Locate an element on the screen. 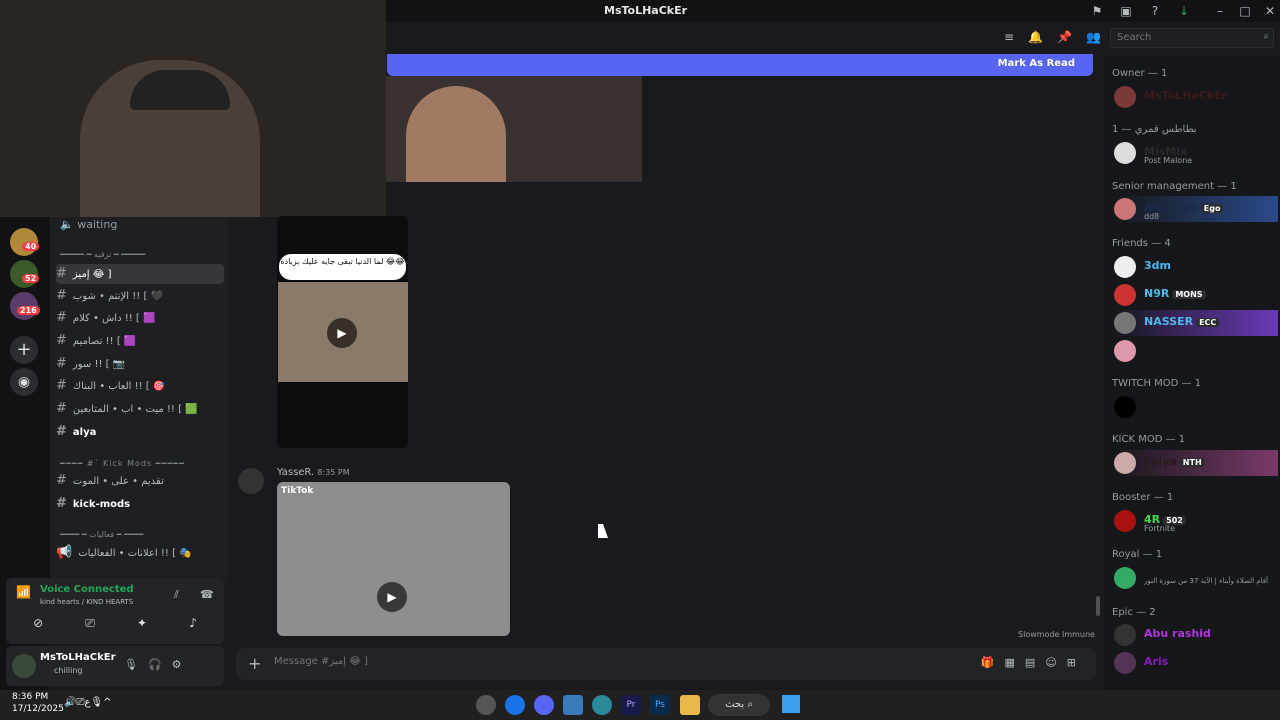 The width and height of the screenshot is (1280, 720). channel-item: # العاب • البناك !! [ 🎯 is located at coordinates (140, 386).